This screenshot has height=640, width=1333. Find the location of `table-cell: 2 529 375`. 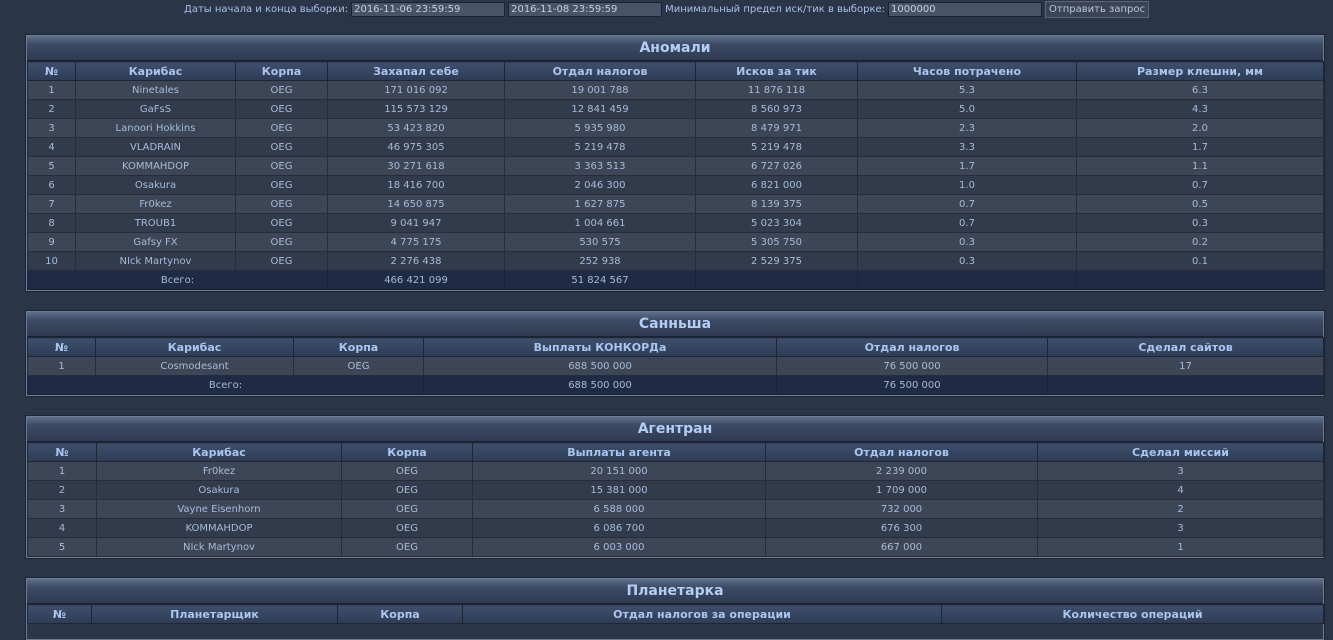

table-cell: 2 529 375 is located at coordinates (776, 261).